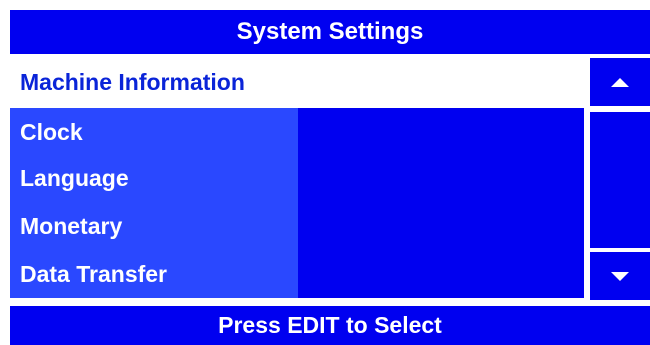  What do you see at coordinates (620, 180) in the screenshot?
I see `scroll-track` at bounding box center [620, 180].